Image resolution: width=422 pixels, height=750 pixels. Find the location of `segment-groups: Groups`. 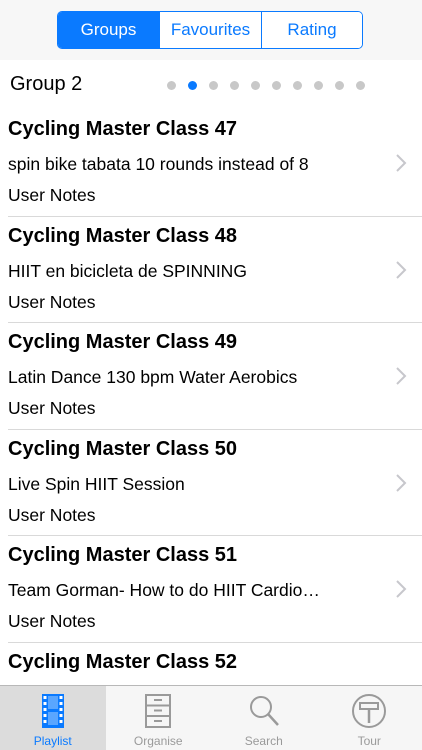

segment-groups: Groups is located at coordinates (109, 30).